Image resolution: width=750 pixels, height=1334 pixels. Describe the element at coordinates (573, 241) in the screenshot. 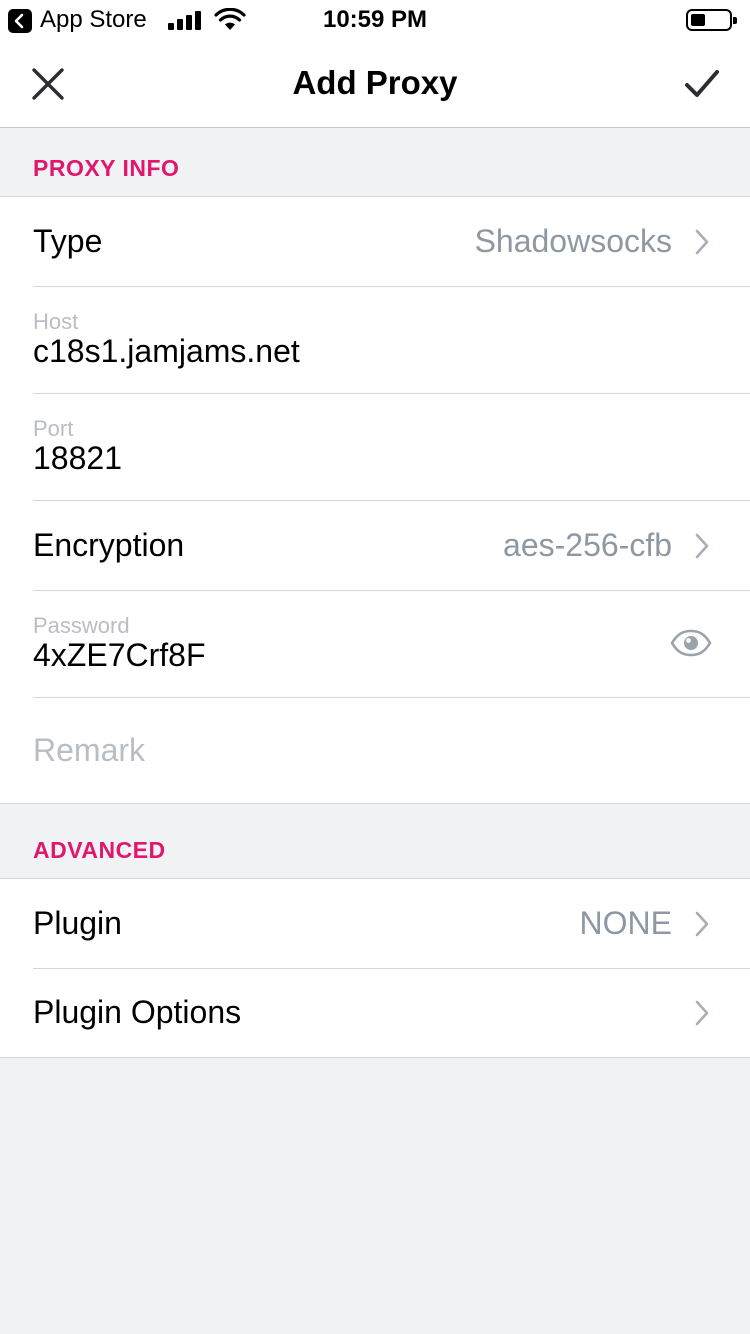

I see `type-value: Shadowsocks` at that location.